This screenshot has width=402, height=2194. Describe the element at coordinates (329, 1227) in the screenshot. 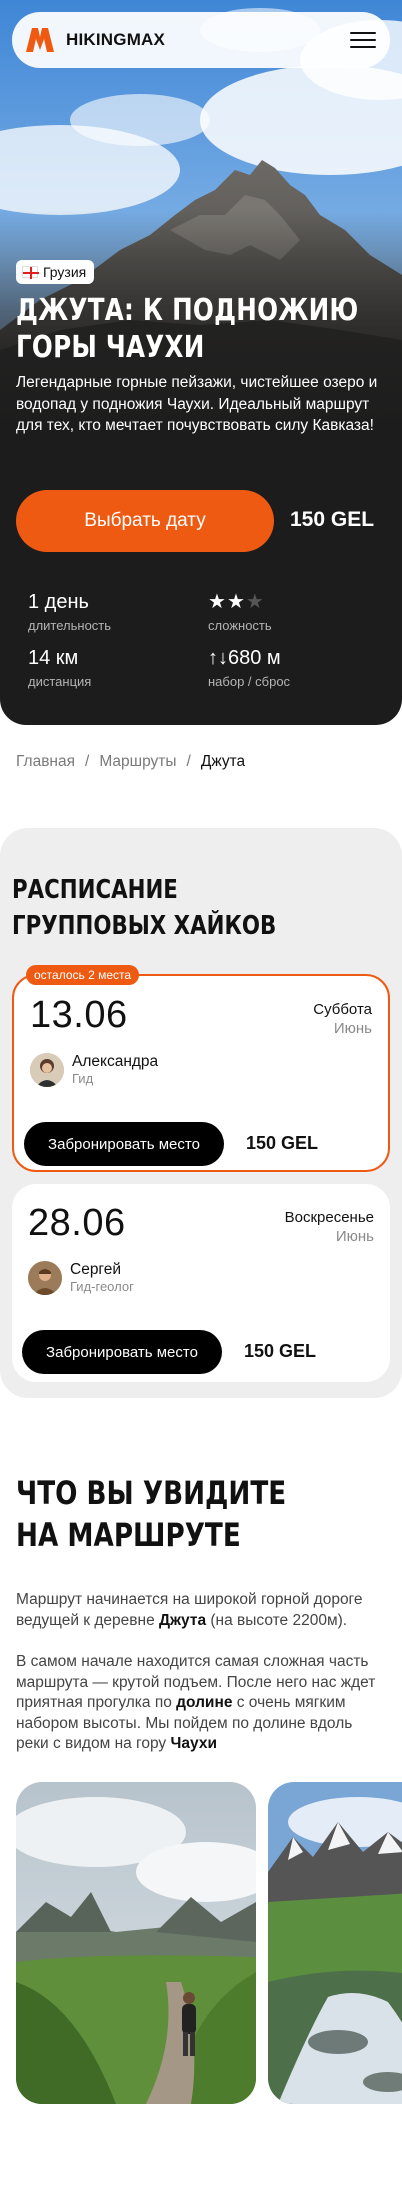

I see `hike-weekday-month: Воскресенье Июнь` at that location.